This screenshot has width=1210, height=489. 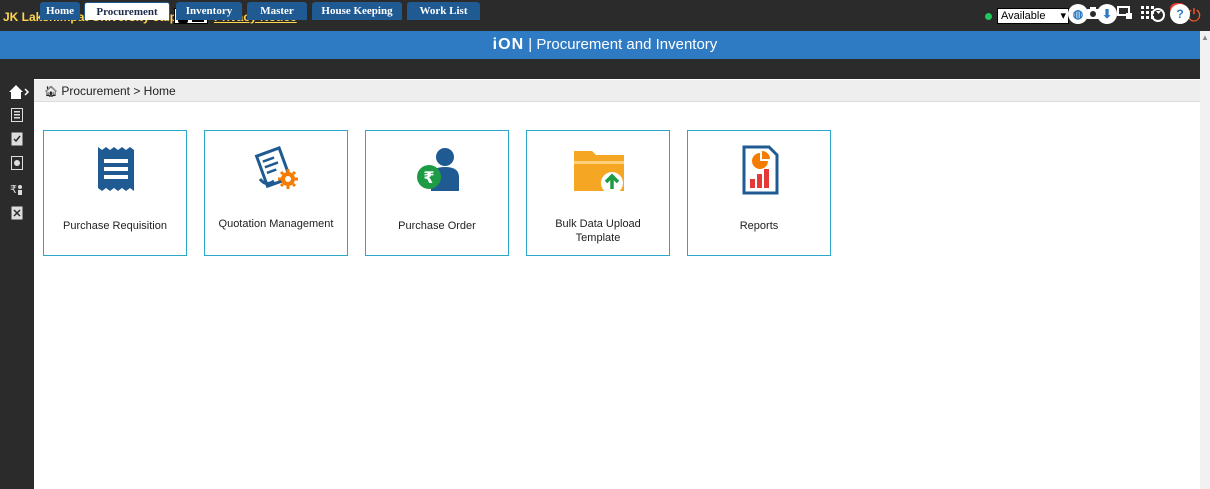 What do you see at coordinates (1125, 16) in the screenshot?
I see `screen-share-icon` at bounding box center [1125, 16].